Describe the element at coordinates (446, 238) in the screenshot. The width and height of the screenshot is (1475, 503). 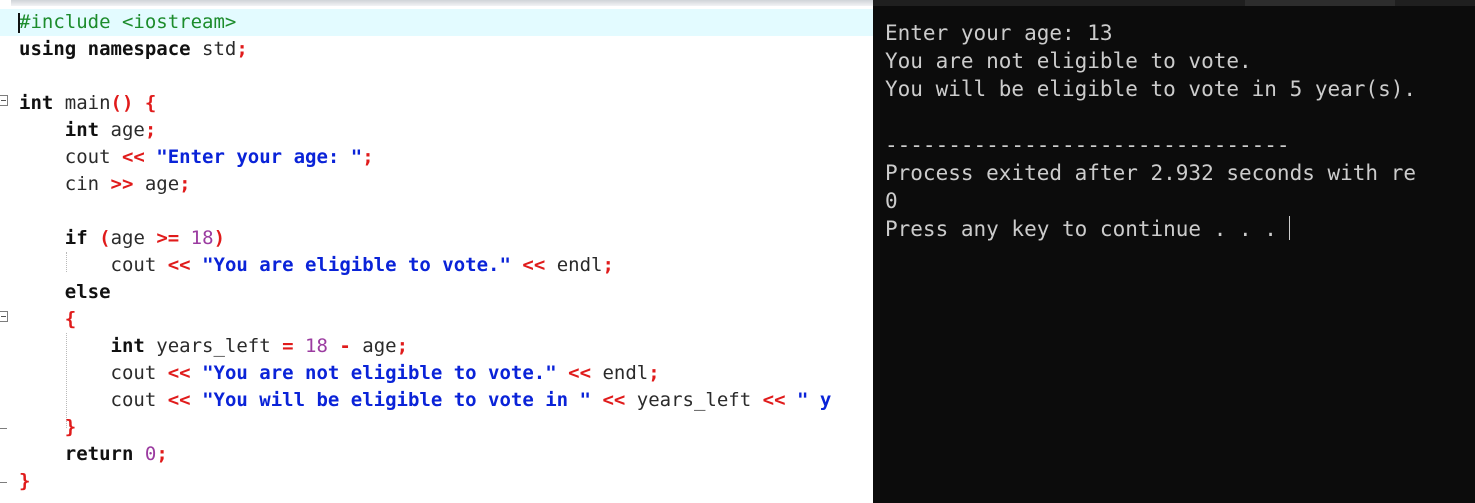
I see `code-line: if (age >= 18)` at that location.